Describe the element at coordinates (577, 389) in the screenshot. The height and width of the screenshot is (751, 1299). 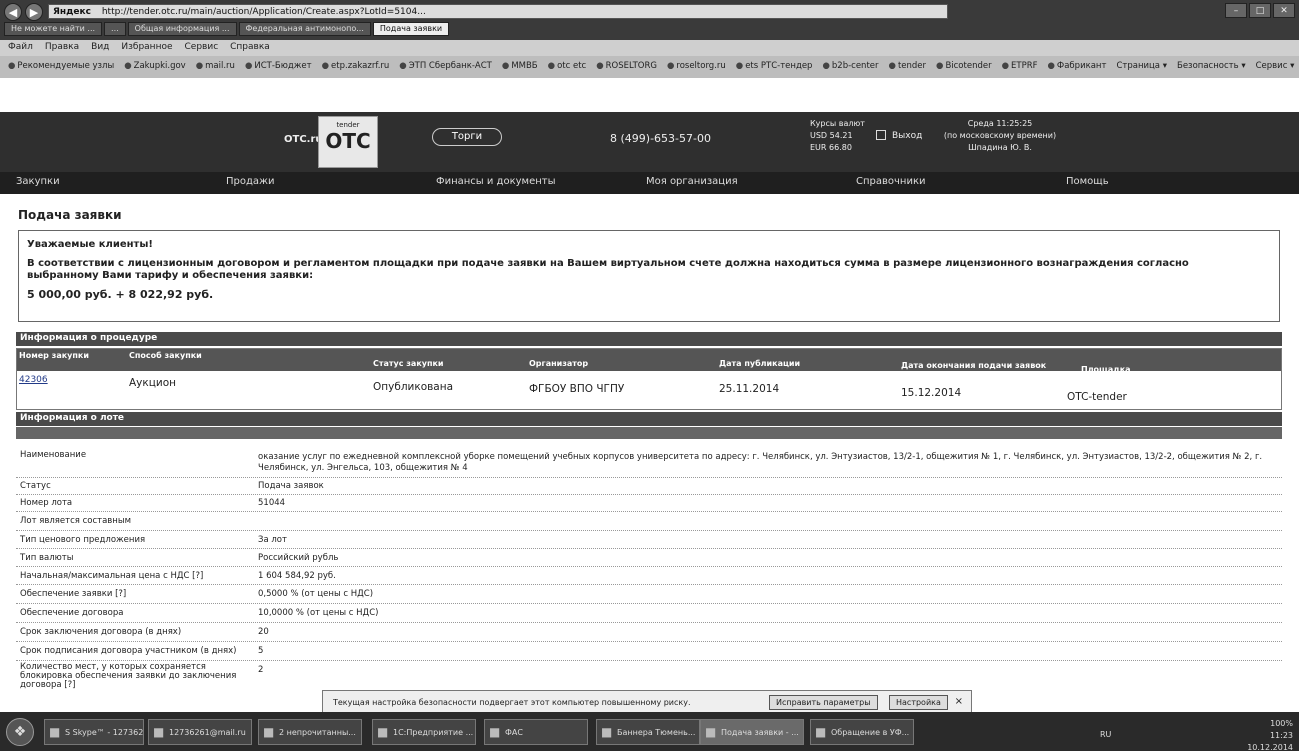
I see `procedure-organizer: ФГБОУ ВПО ЧГПУ` at that location.